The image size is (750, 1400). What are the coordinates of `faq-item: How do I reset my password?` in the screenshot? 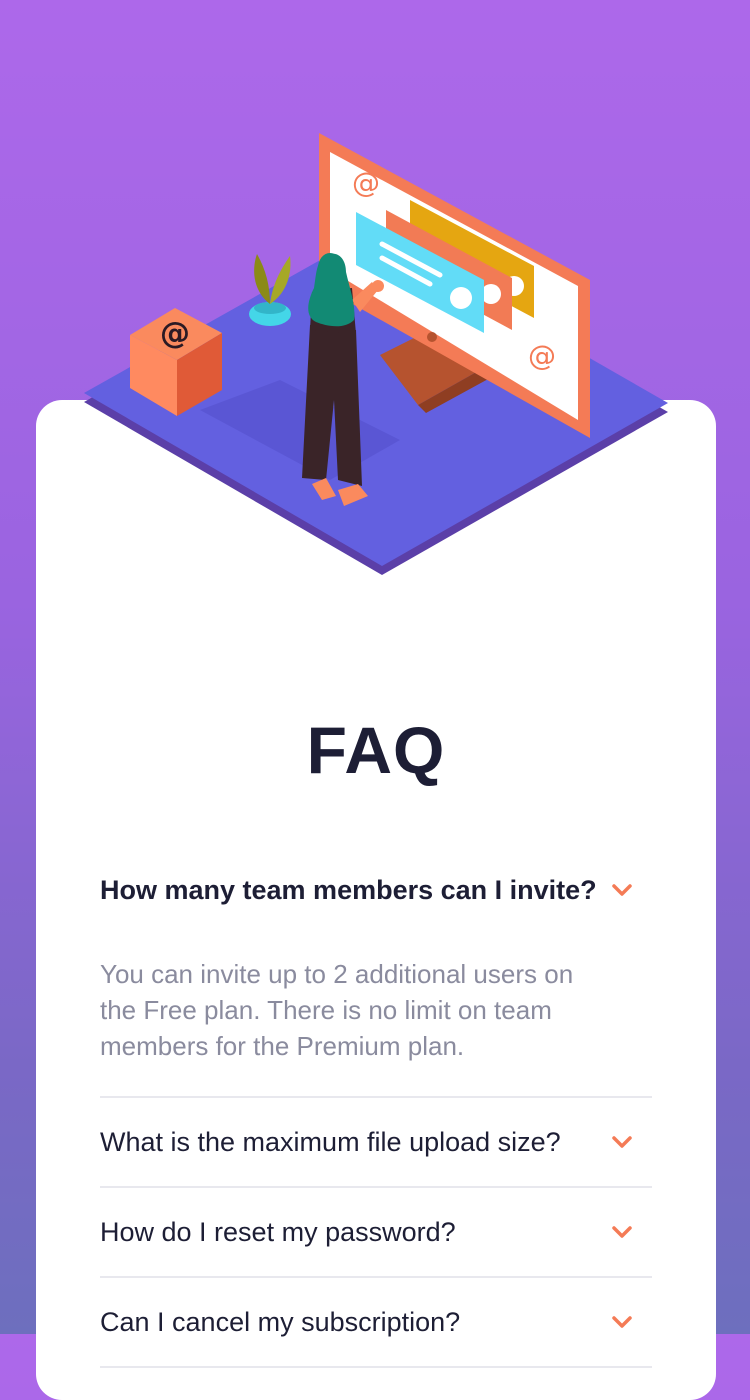 It's located at (376, 1233).